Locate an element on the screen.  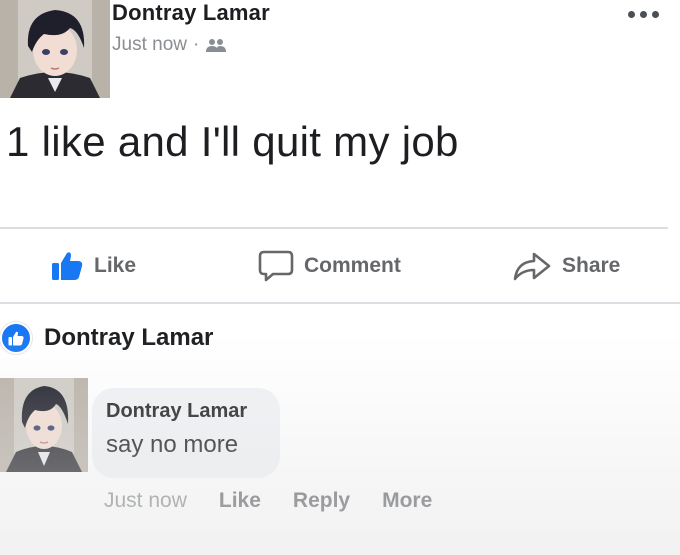
share-button: Share is located at coordinates (566, 266).